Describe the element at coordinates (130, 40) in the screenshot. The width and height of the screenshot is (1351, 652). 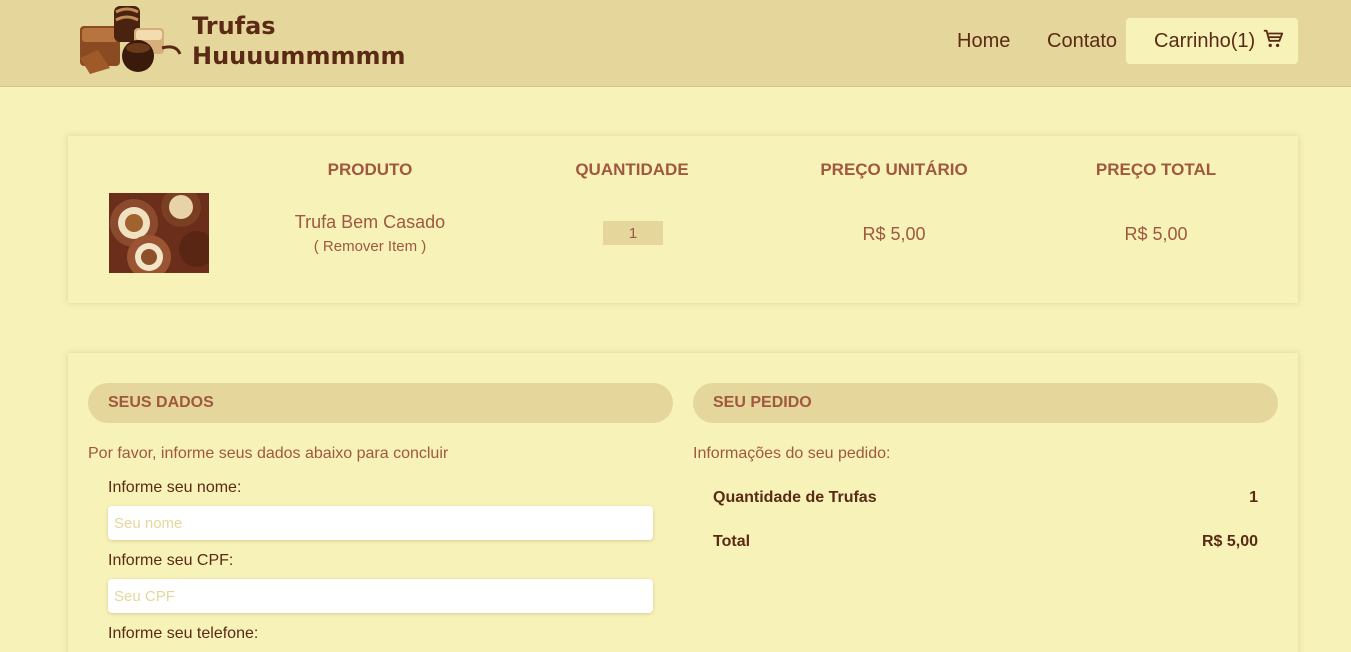
I see `chocolate-truffles-logo` at that location.